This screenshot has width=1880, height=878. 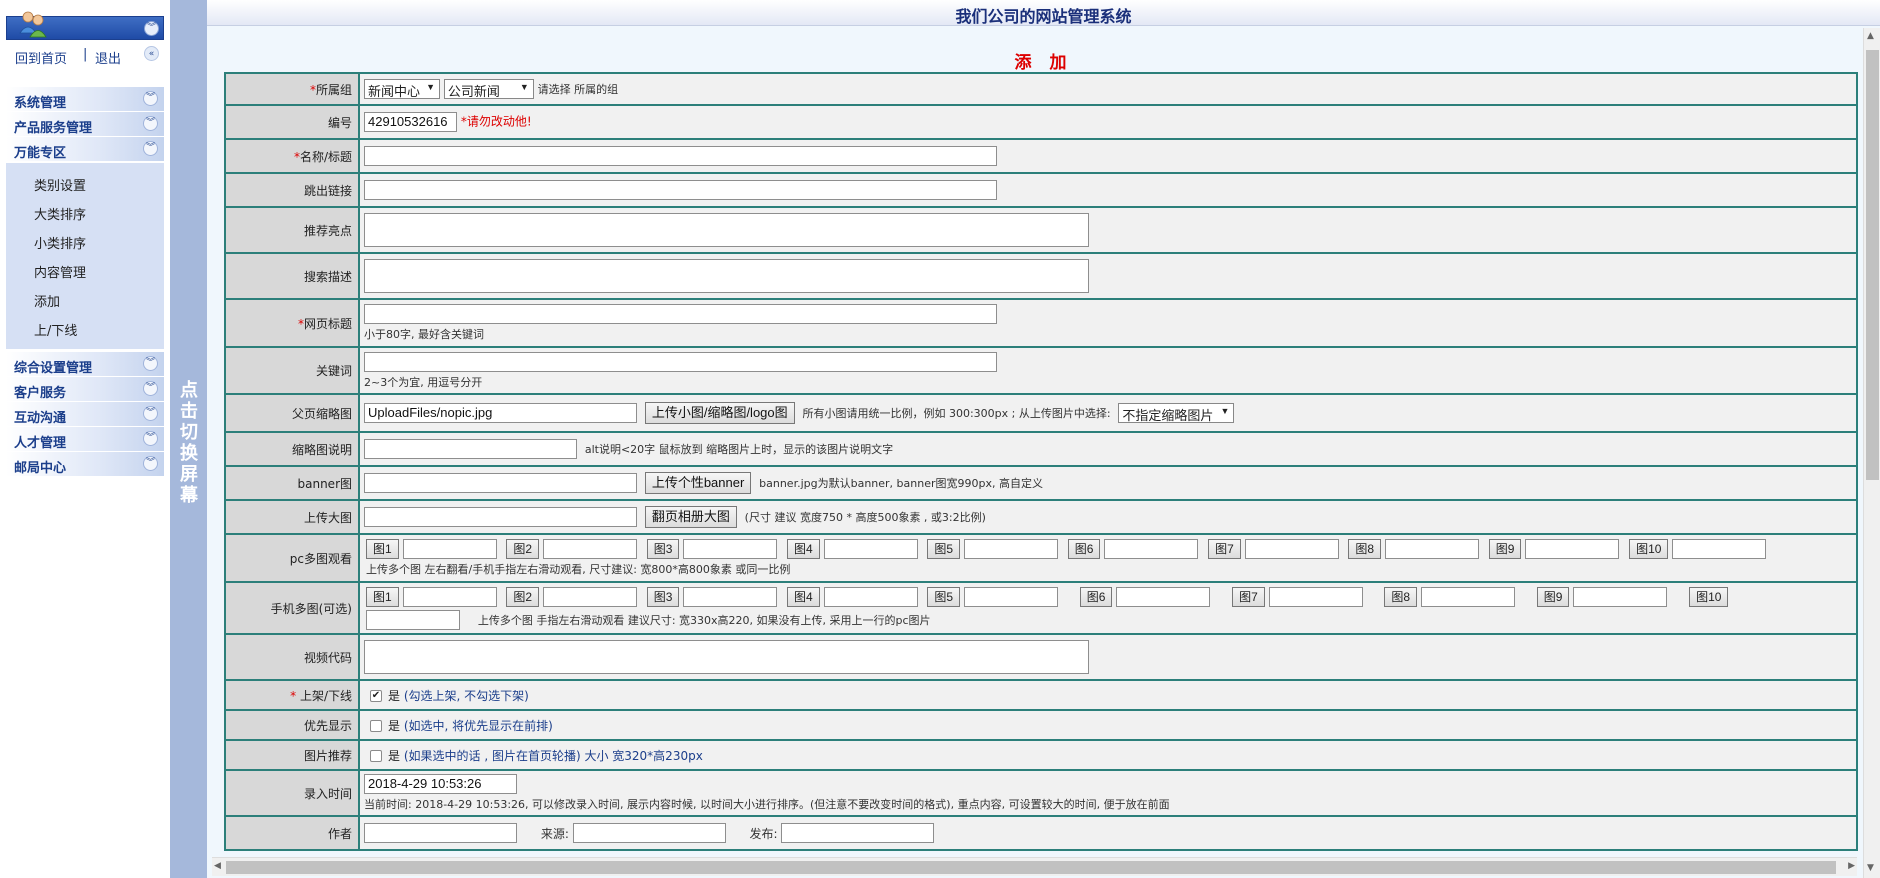 What do you see at coordinates (151, 28) in the screenshot?
I see `collapse-all-icon: ︾` at bounding box center [151, 28].